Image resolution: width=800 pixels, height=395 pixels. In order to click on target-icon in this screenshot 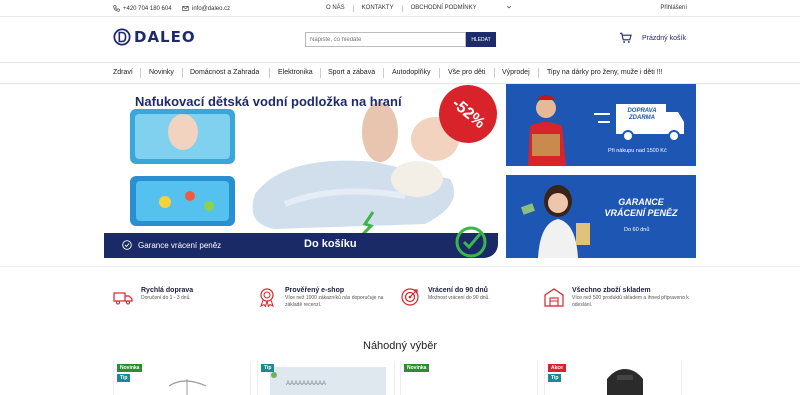, I will do `click(410, 297)`.